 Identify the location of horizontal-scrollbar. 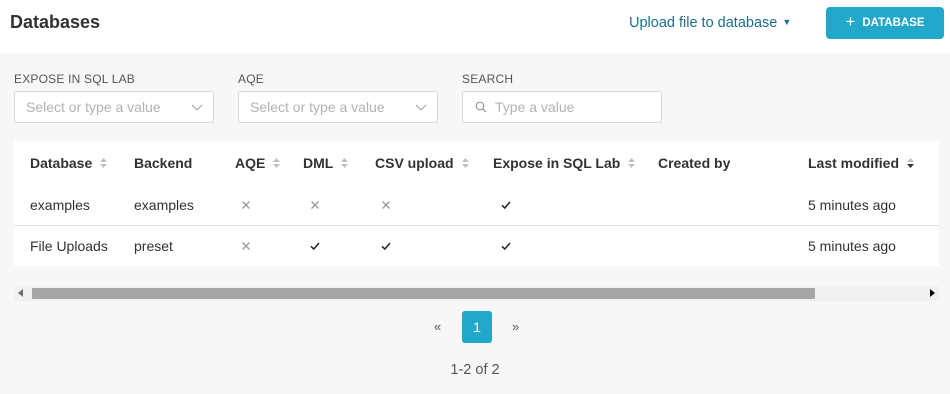
(476, 293).